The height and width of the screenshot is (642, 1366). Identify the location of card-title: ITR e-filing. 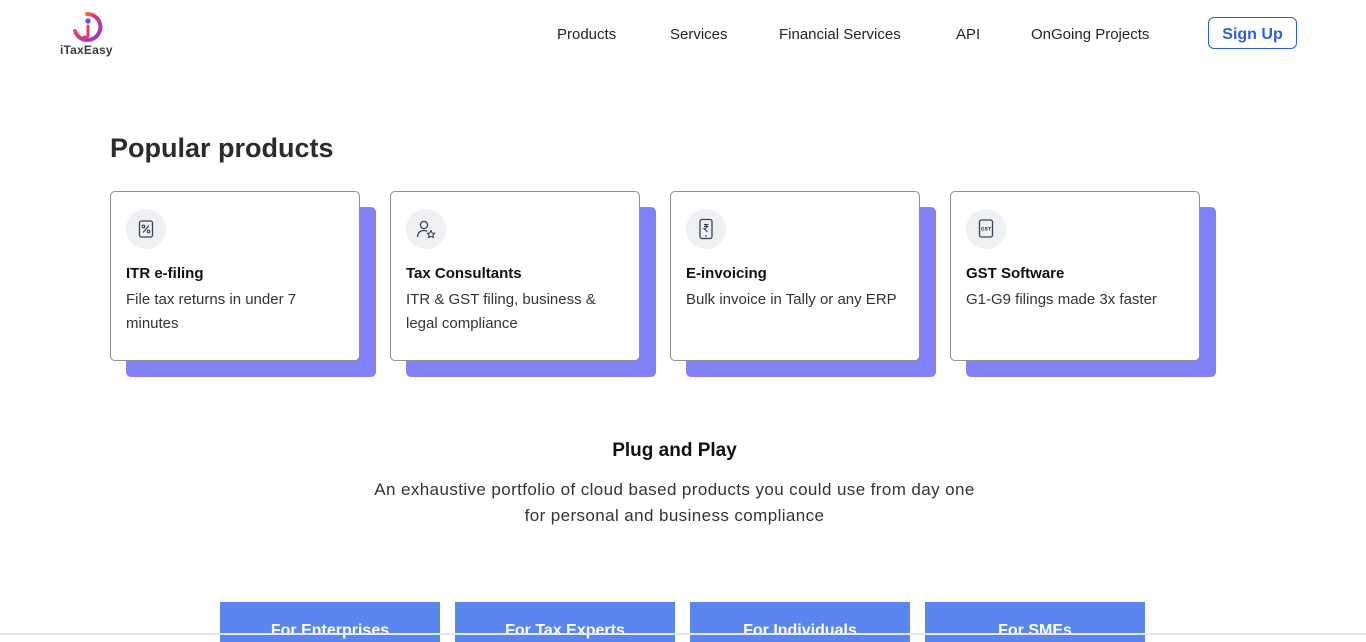
(165, 273).